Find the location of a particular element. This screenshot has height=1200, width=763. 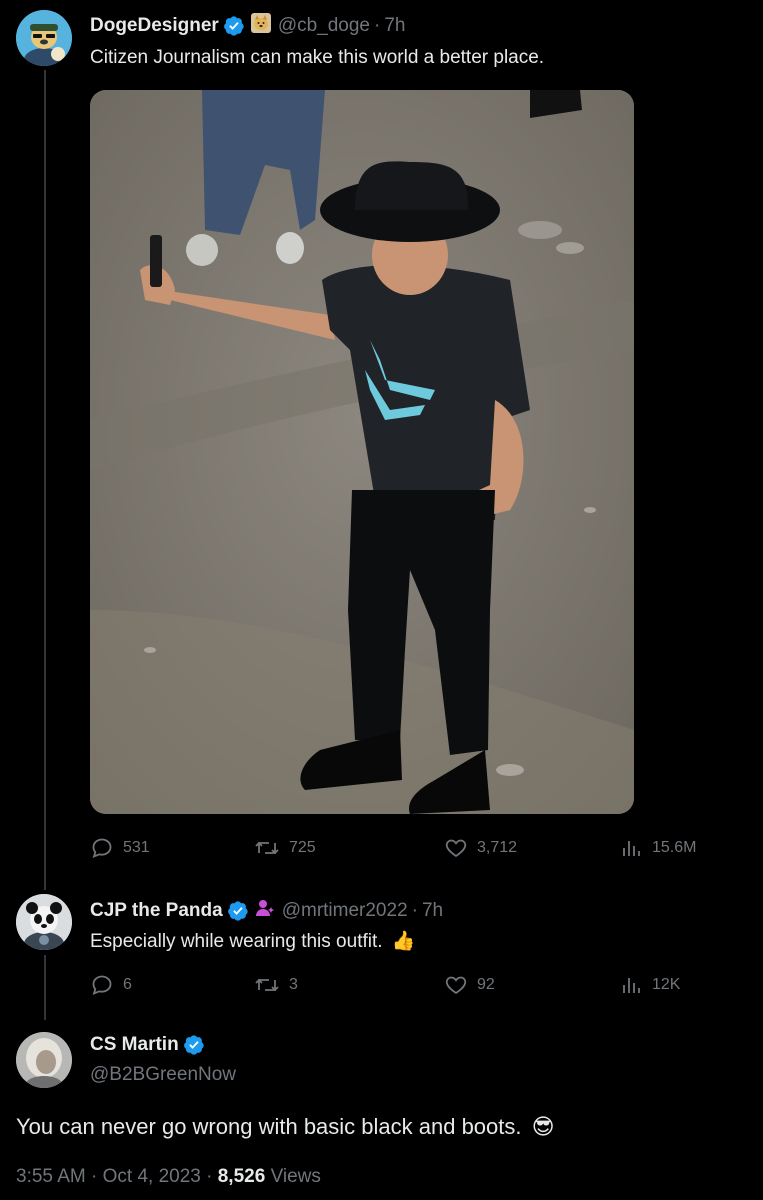

retweet-button: 3 is located at coordinates (276, 985).